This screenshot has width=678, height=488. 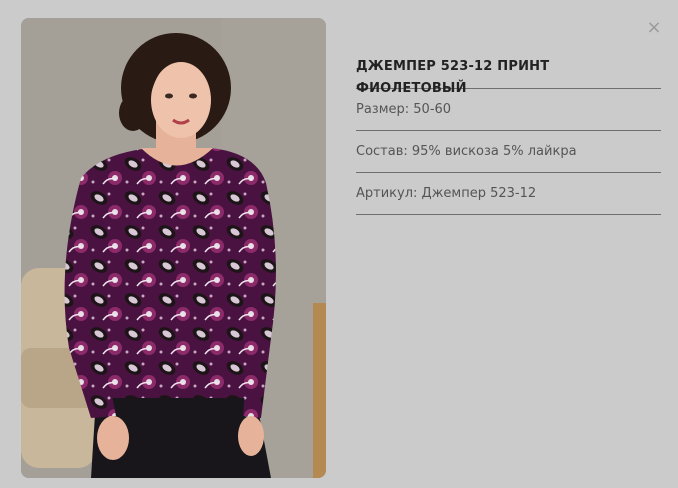 What do you see at coordinates (508, 194) in the screenshot?
I see `product-article: Артикул: Джемпер 523-12` at bounding box center [508, 194].